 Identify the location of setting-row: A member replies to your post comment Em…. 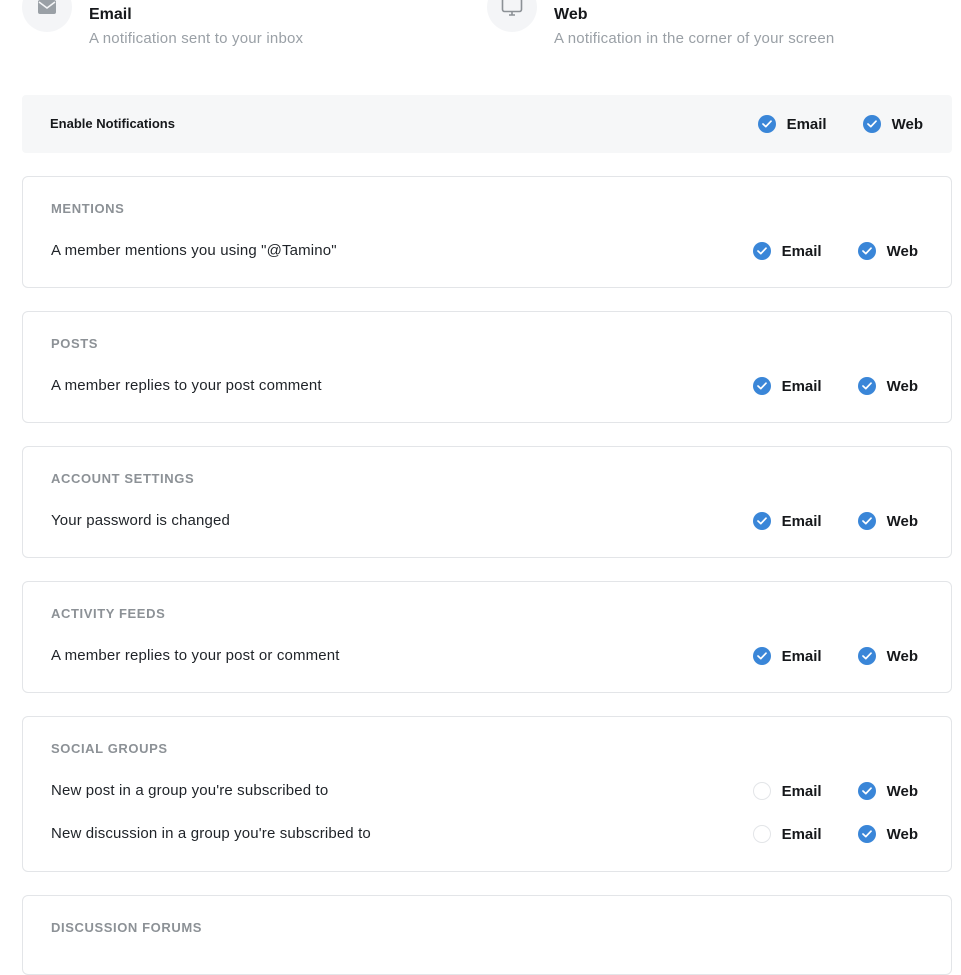
(487, 386).